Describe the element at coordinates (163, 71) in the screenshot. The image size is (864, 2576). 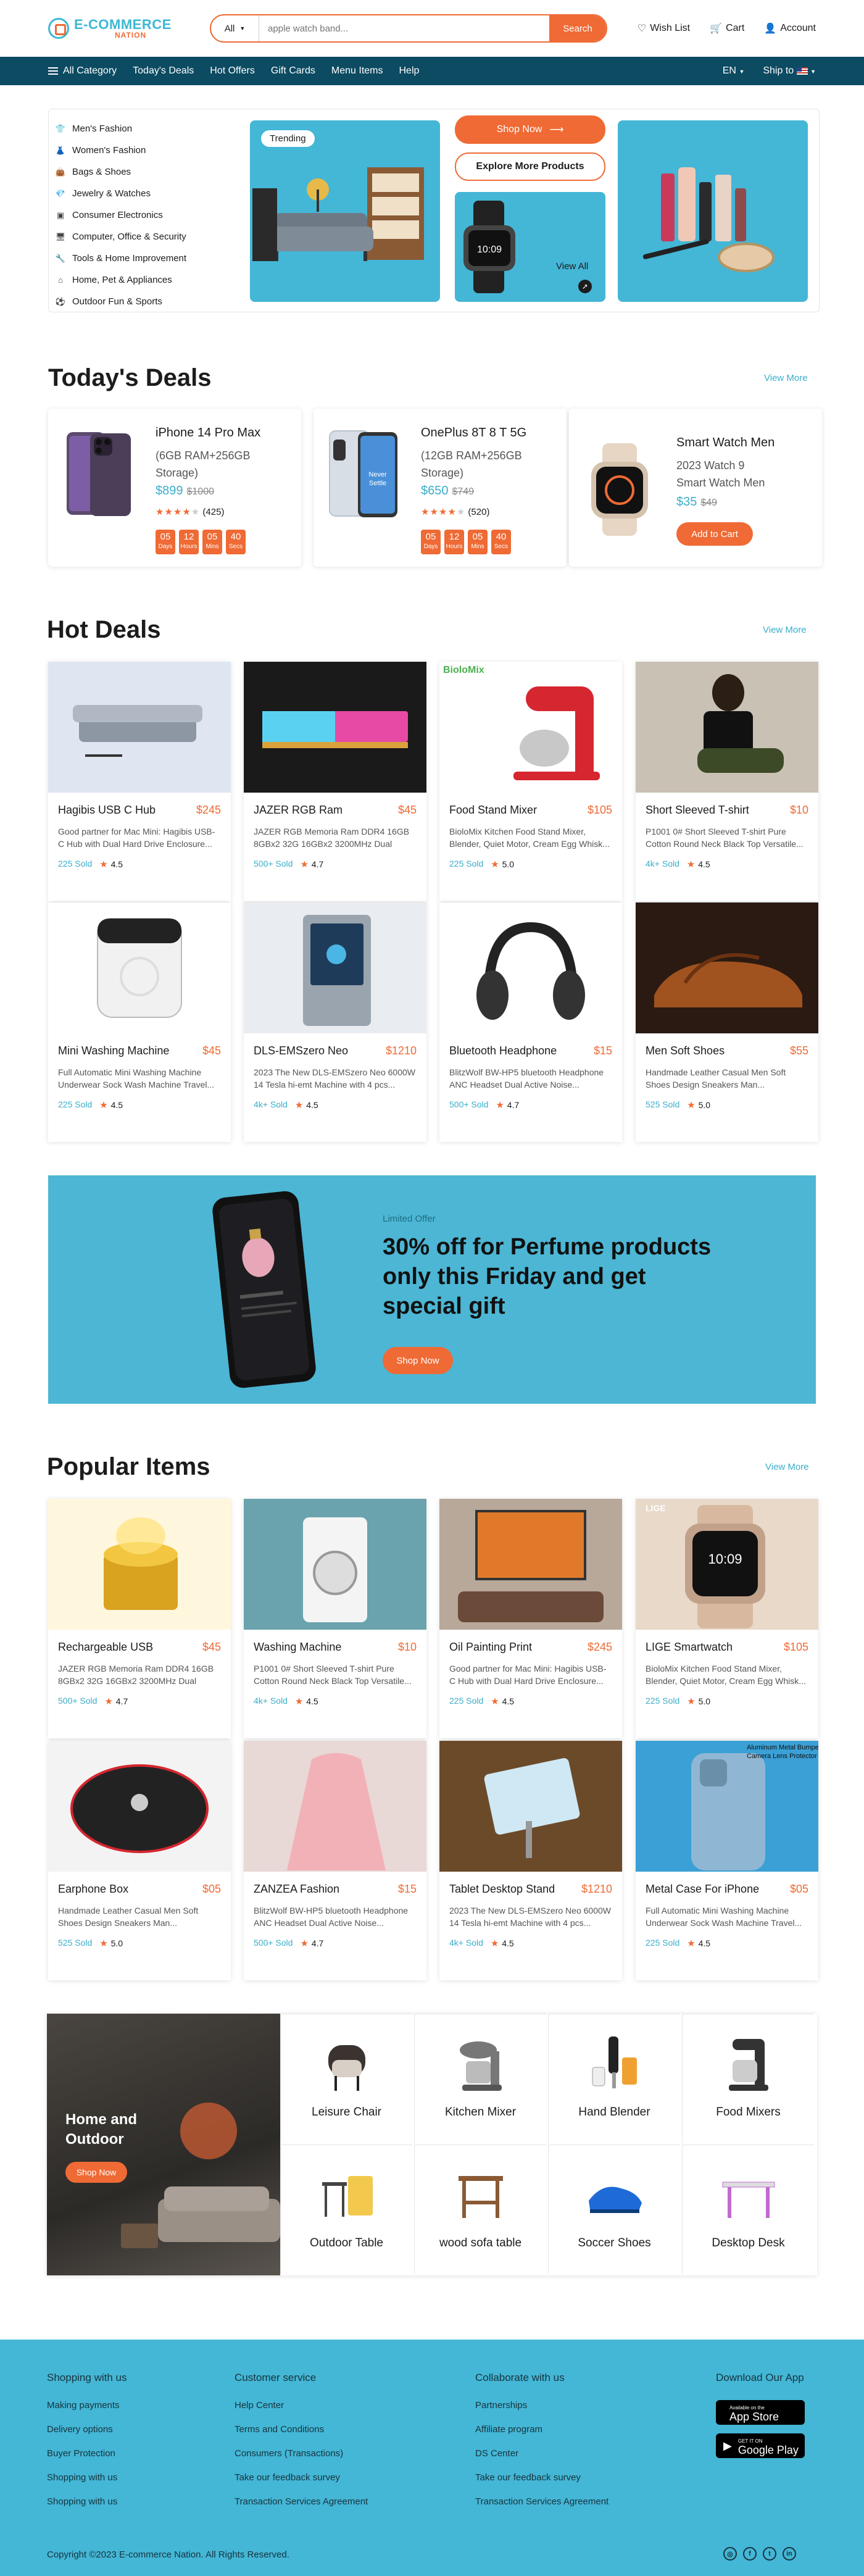
I see `nav-item-todays-deals: Today's Deals` at that location.